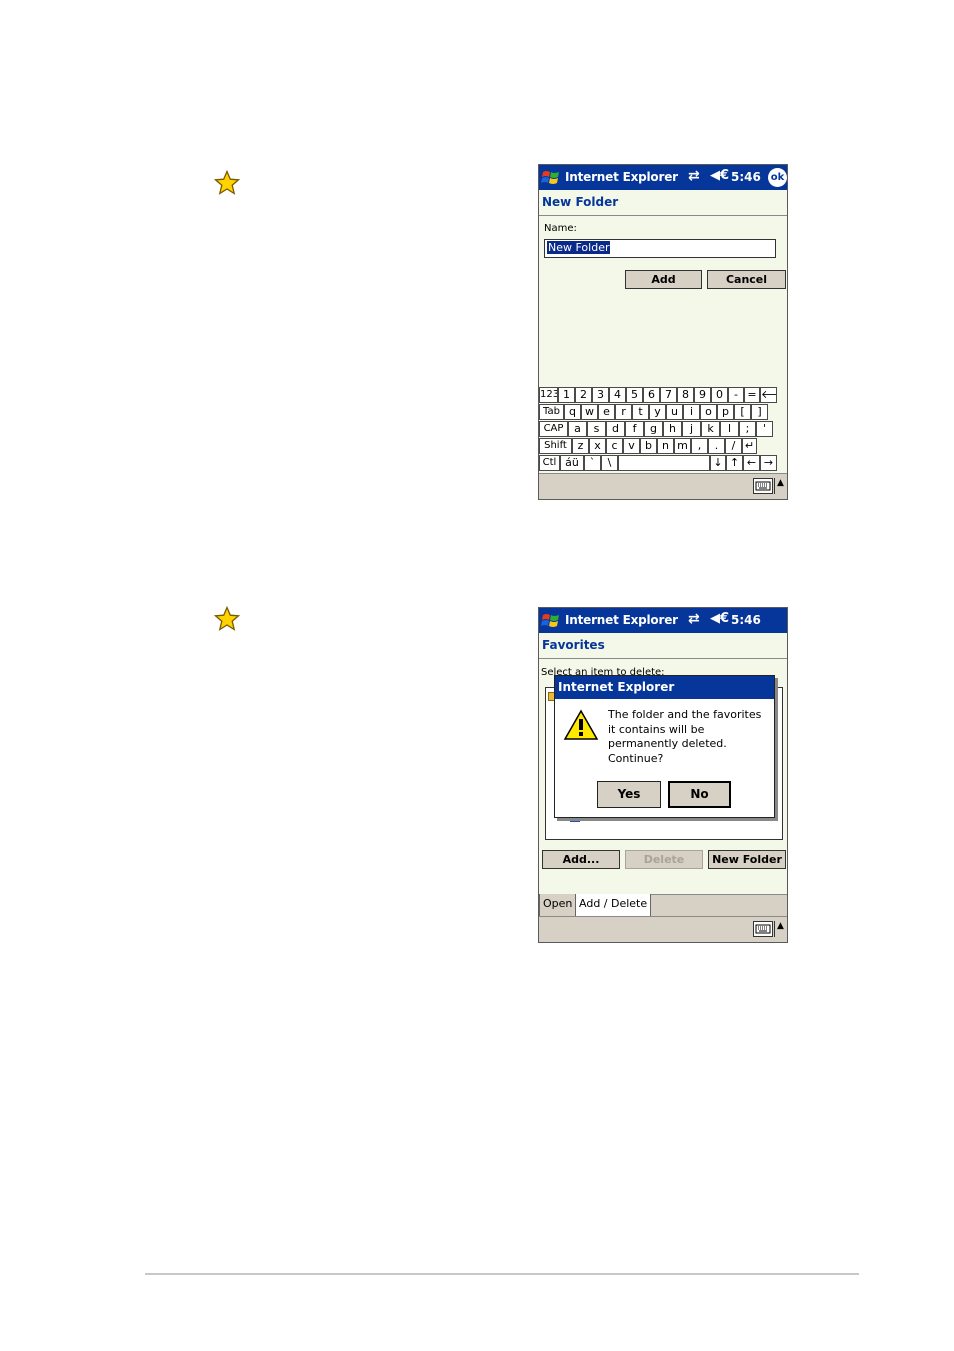  What do you see at coordinates (742, 412) in the screenshot?
I see `key: [` at bounding box center [742, 412].